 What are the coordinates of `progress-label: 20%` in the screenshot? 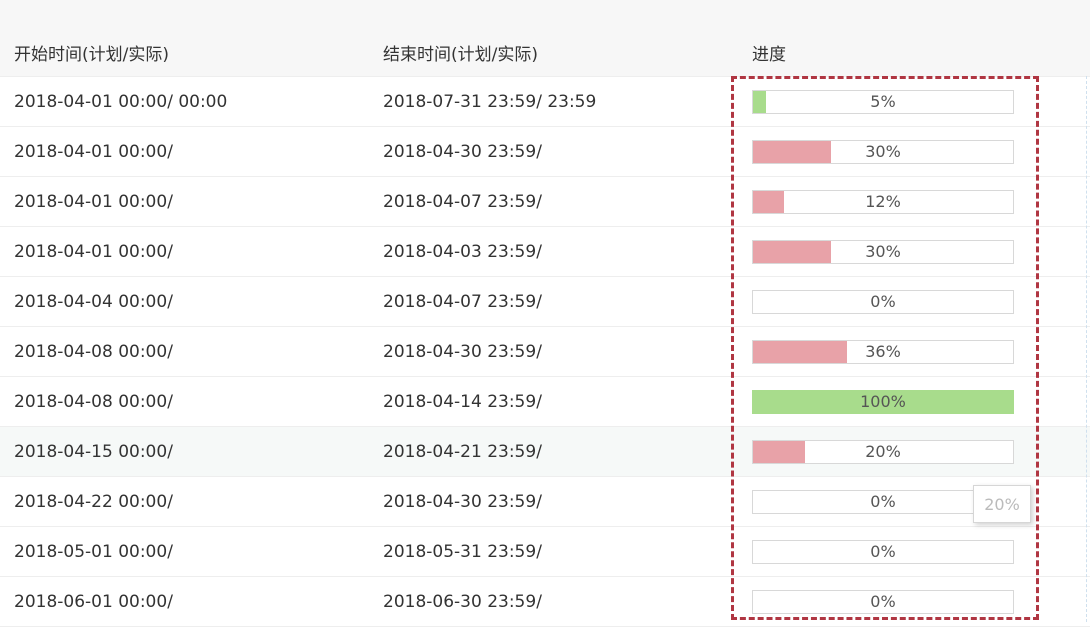 It's located at (883, 451).